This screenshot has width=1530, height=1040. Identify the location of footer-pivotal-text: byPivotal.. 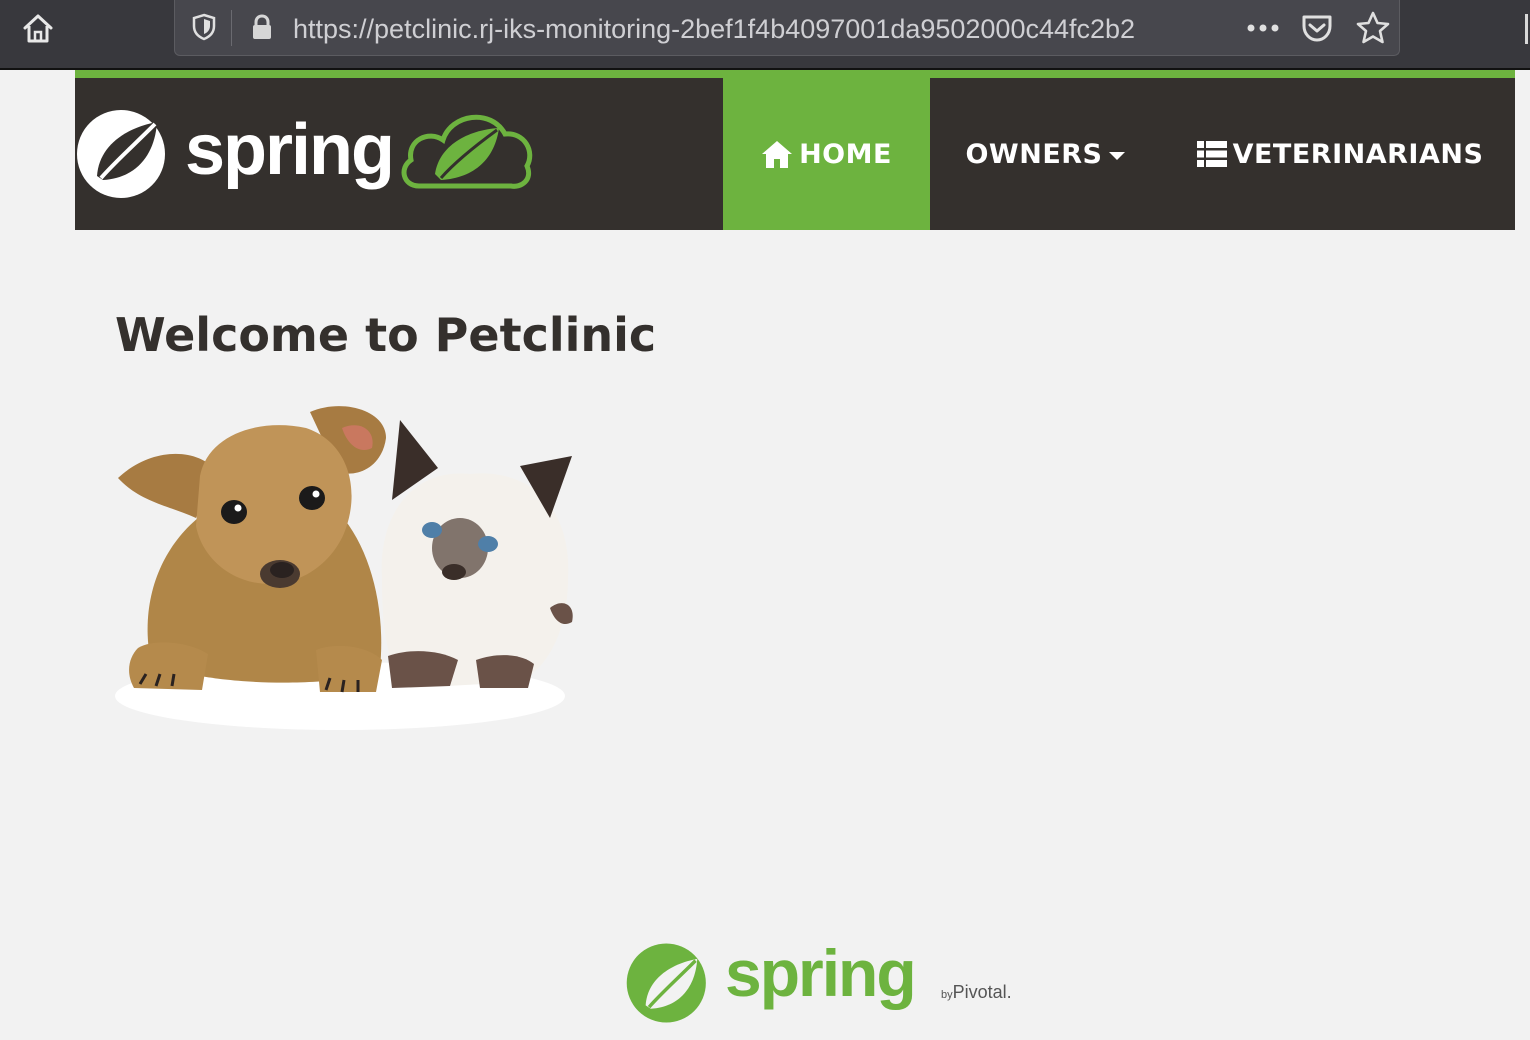
(976, 992).